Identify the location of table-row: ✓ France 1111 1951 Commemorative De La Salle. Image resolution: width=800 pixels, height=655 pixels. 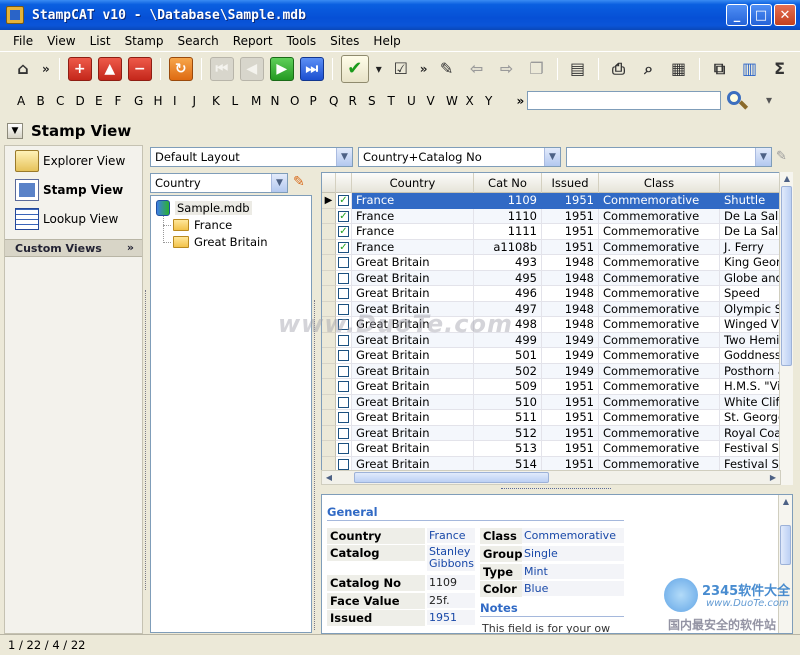
(557, 232).